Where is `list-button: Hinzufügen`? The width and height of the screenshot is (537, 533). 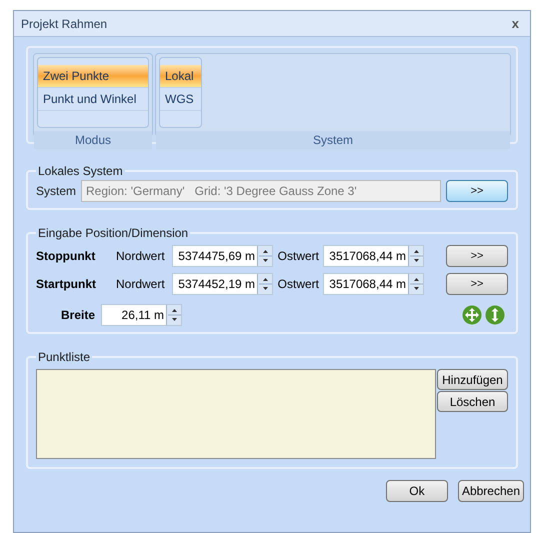 list-button: Hinzufügen is located at coordinates (472, 379).